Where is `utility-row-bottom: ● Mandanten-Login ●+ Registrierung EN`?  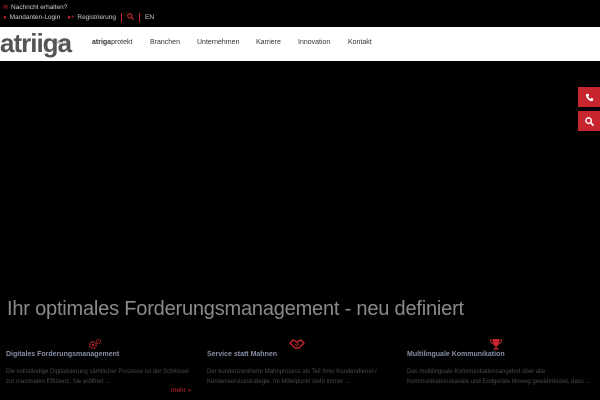 utility-row-bottom: ● Mandanten-Login ●+ Registrierung EN is located at coordinates (78, 17).